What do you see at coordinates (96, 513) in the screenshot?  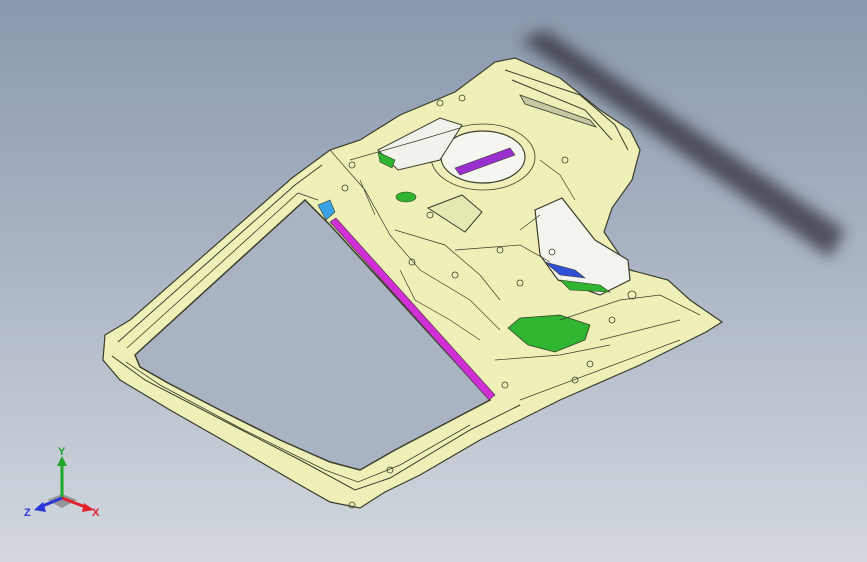 I see `x-axis-label: X` at bounding box center [96, 513].